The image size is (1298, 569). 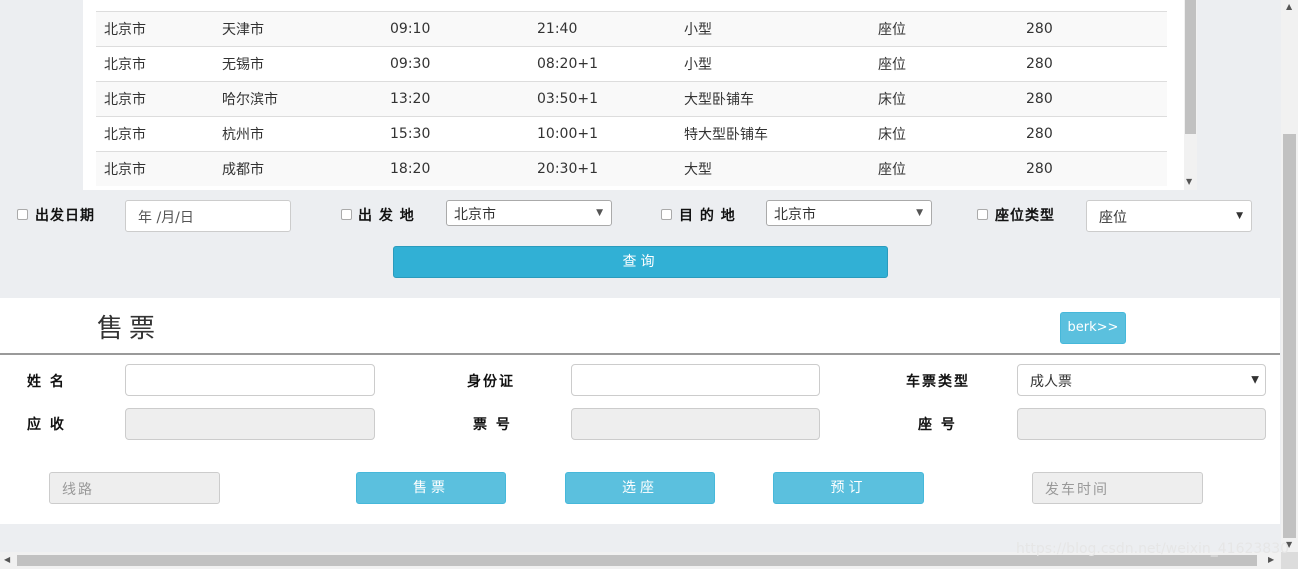 What do you see at coordinates (431, 488) in the screenshot?
I see `sell-button: 售票` at bounding box center [431, 488].